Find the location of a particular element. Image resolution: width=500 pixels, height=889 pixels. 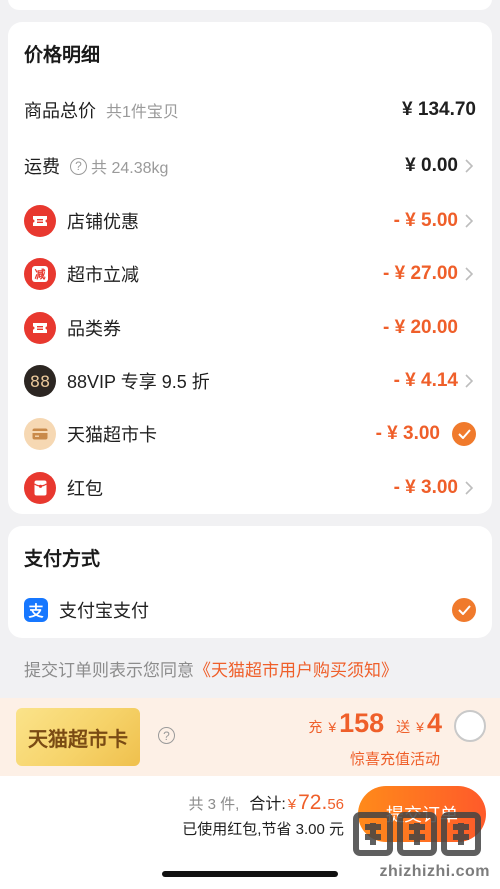

agreement-text: 提交订单则表示您同意《天猫超市用户购买须知》 is located at coordinates (211, 668).